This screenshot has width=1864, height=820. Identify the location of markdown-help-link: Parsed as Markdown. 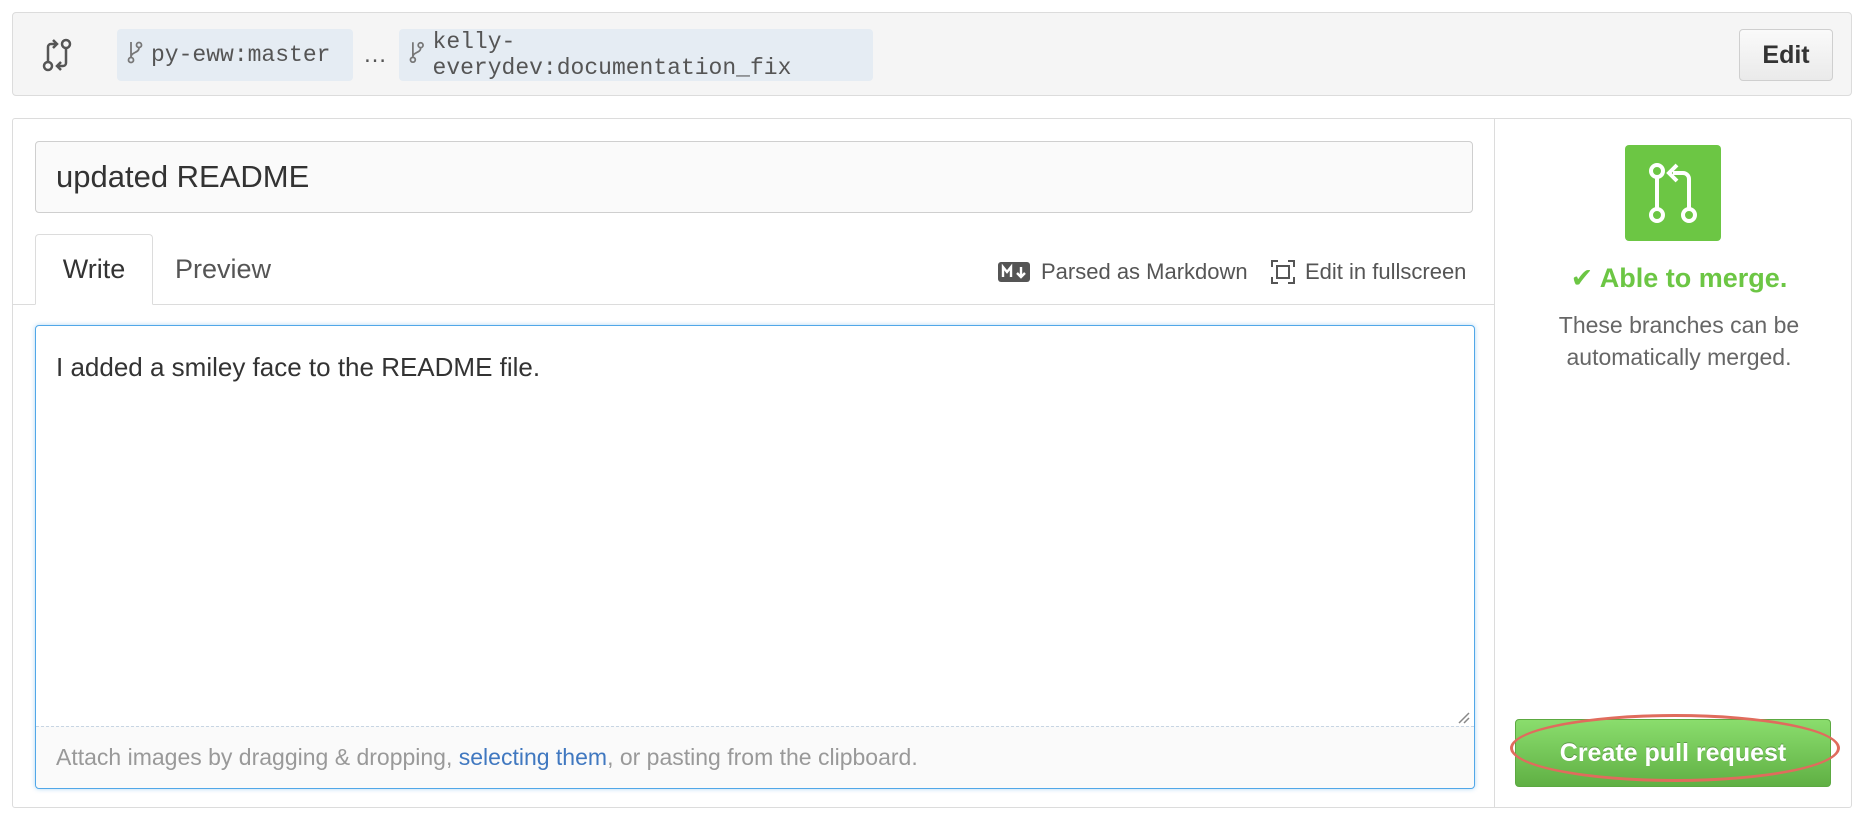
(1122, 272).